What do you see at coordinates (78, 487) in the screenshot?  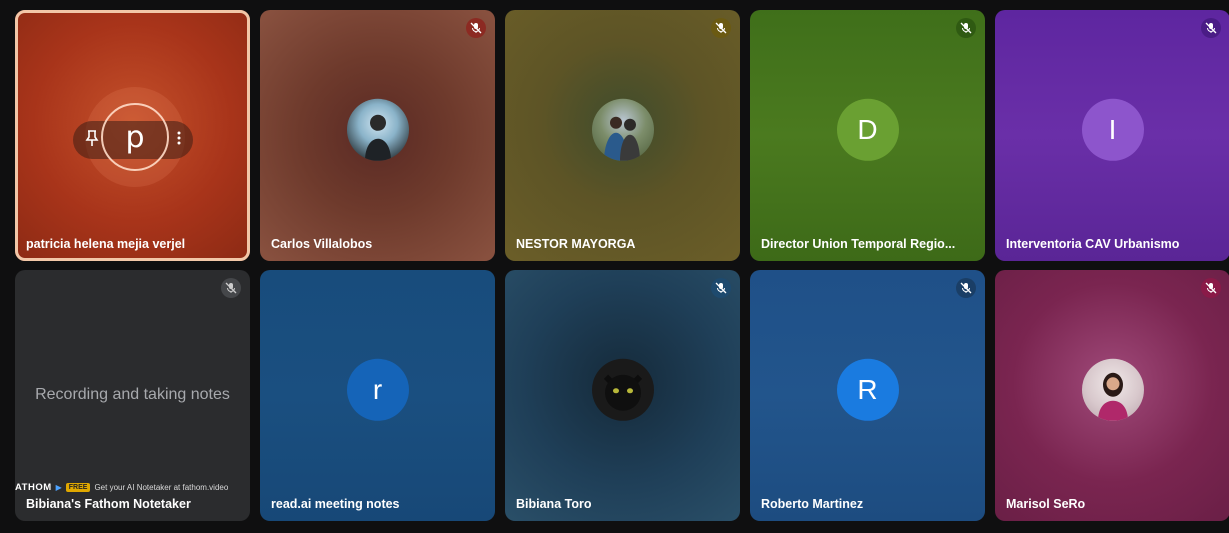 I see `free-badge: FREE` at bounding box center [78, 487].